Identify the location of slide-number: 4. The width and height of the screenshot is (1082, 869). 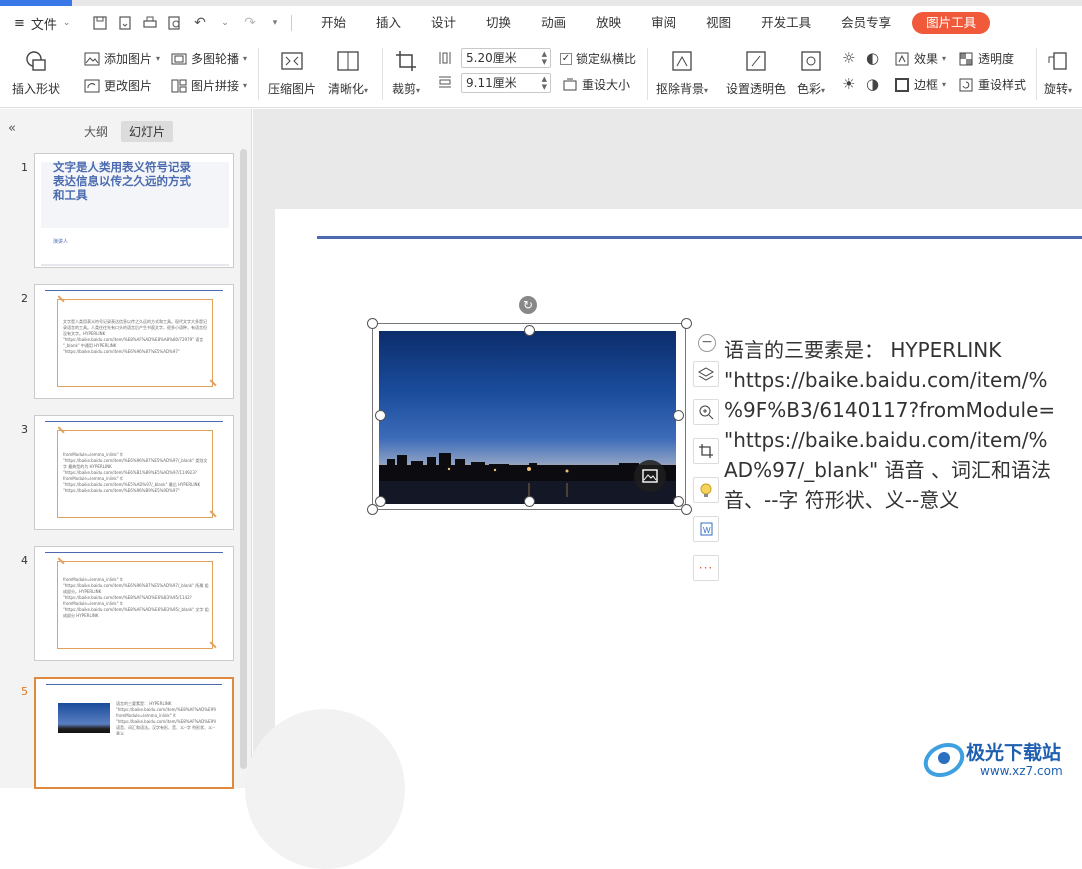
(24, 560).